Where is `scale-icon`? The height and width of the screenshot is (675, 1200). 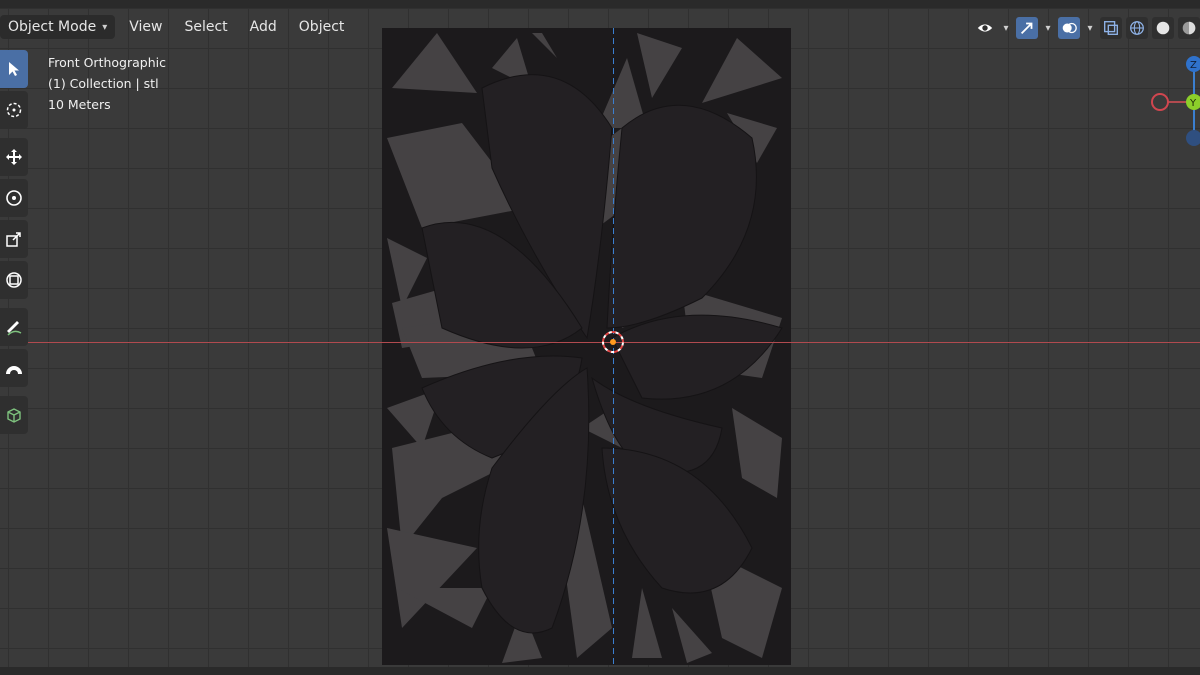
scale-icon is located at coordinates (13, 239).